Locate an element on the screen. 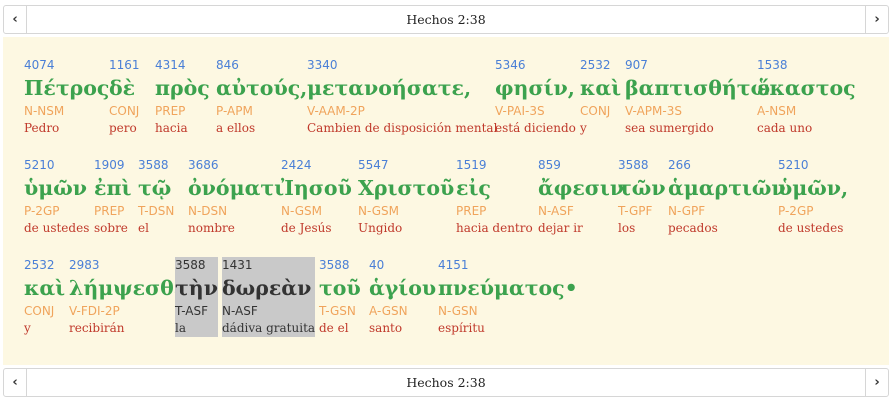  greek-word: εἰς is located at coordinates (494, 188).